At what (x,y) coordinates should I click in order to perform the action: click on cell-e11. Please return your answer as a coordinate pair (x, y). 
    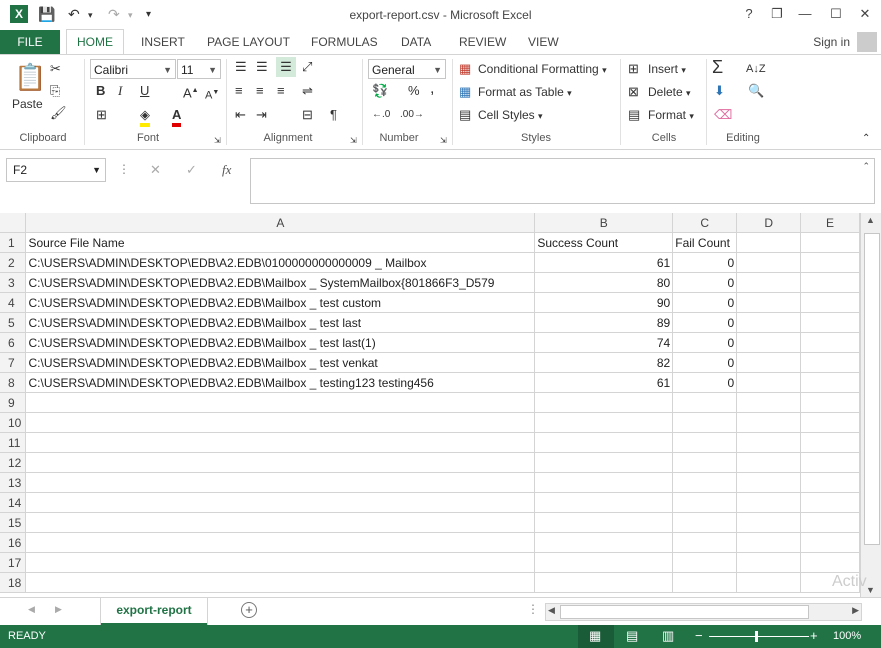
    Looking at the image, I should click on (830, 442).